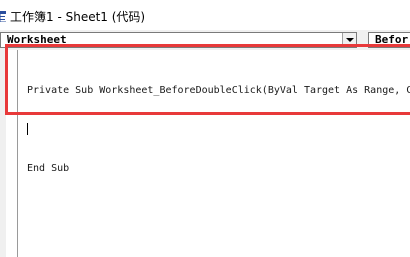  I want to click on vba-module-icon, so click(3, 16).